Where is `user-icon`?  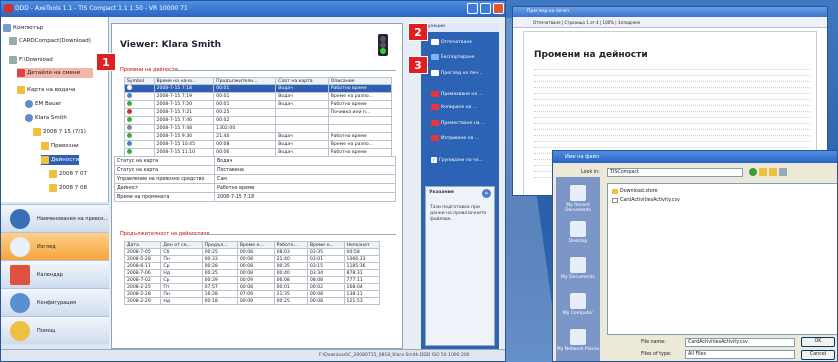 user-icon is located at coordinates (29, 118).